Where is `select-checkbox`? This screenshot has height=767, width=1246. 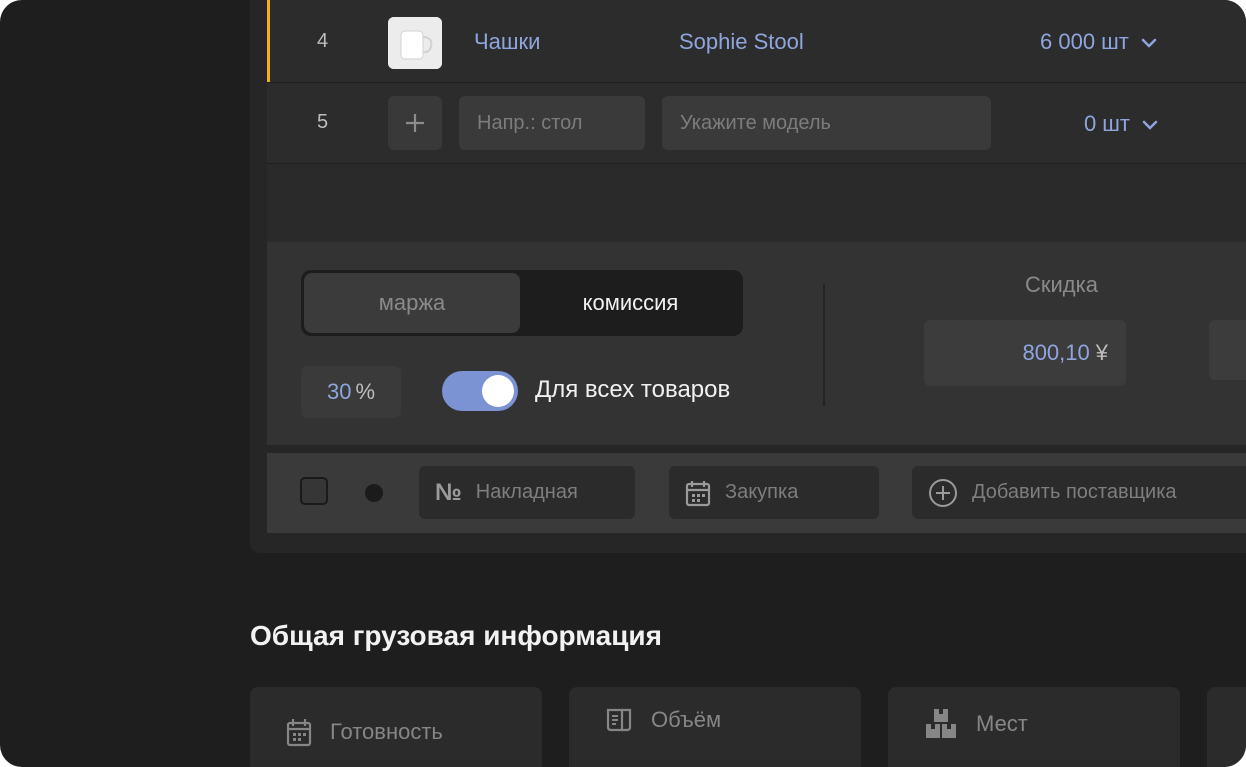 select-checkbox is located at coordinates (314, 491).